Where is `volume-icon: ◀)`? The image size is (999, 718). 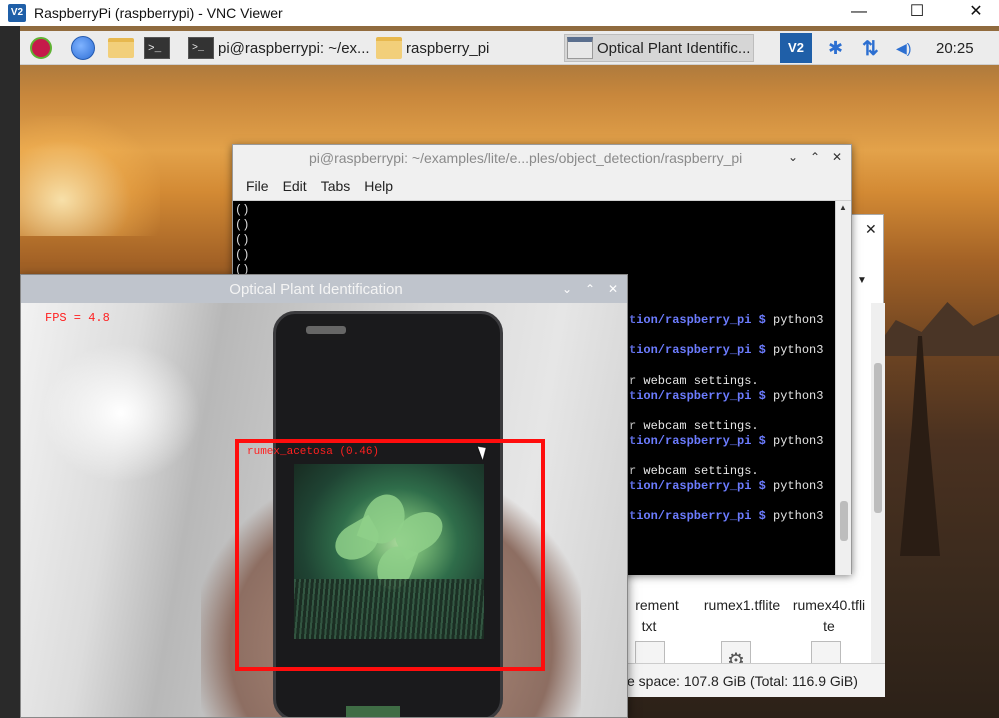 volume-icon: ◀) is located at coordinates (903, 48).